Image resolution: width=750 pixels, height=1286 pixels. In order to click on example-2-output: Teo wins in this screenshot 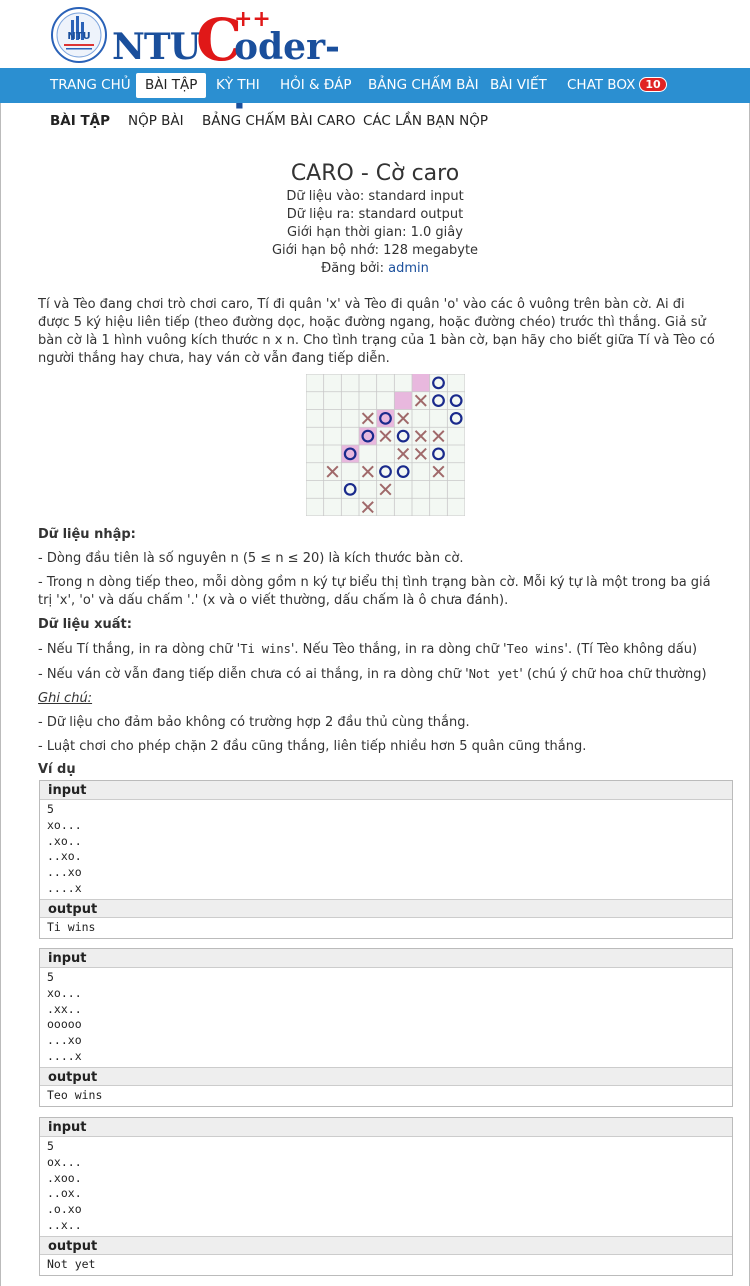, I will do `click(386, 1096)`.